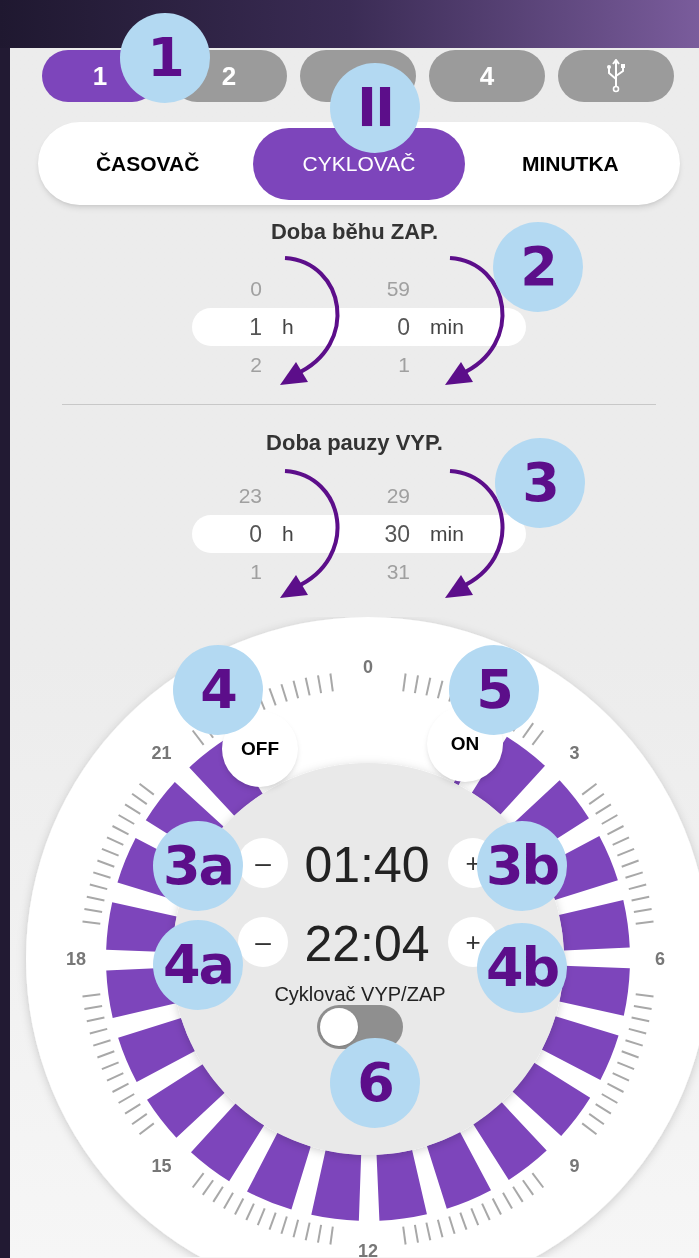 The width and height of the screenshot is (699, 1258). What do you see at coordinates (368, 667) in the screenshot?
I see `dial-hour-label: 0` at bounding box center [368, 667].